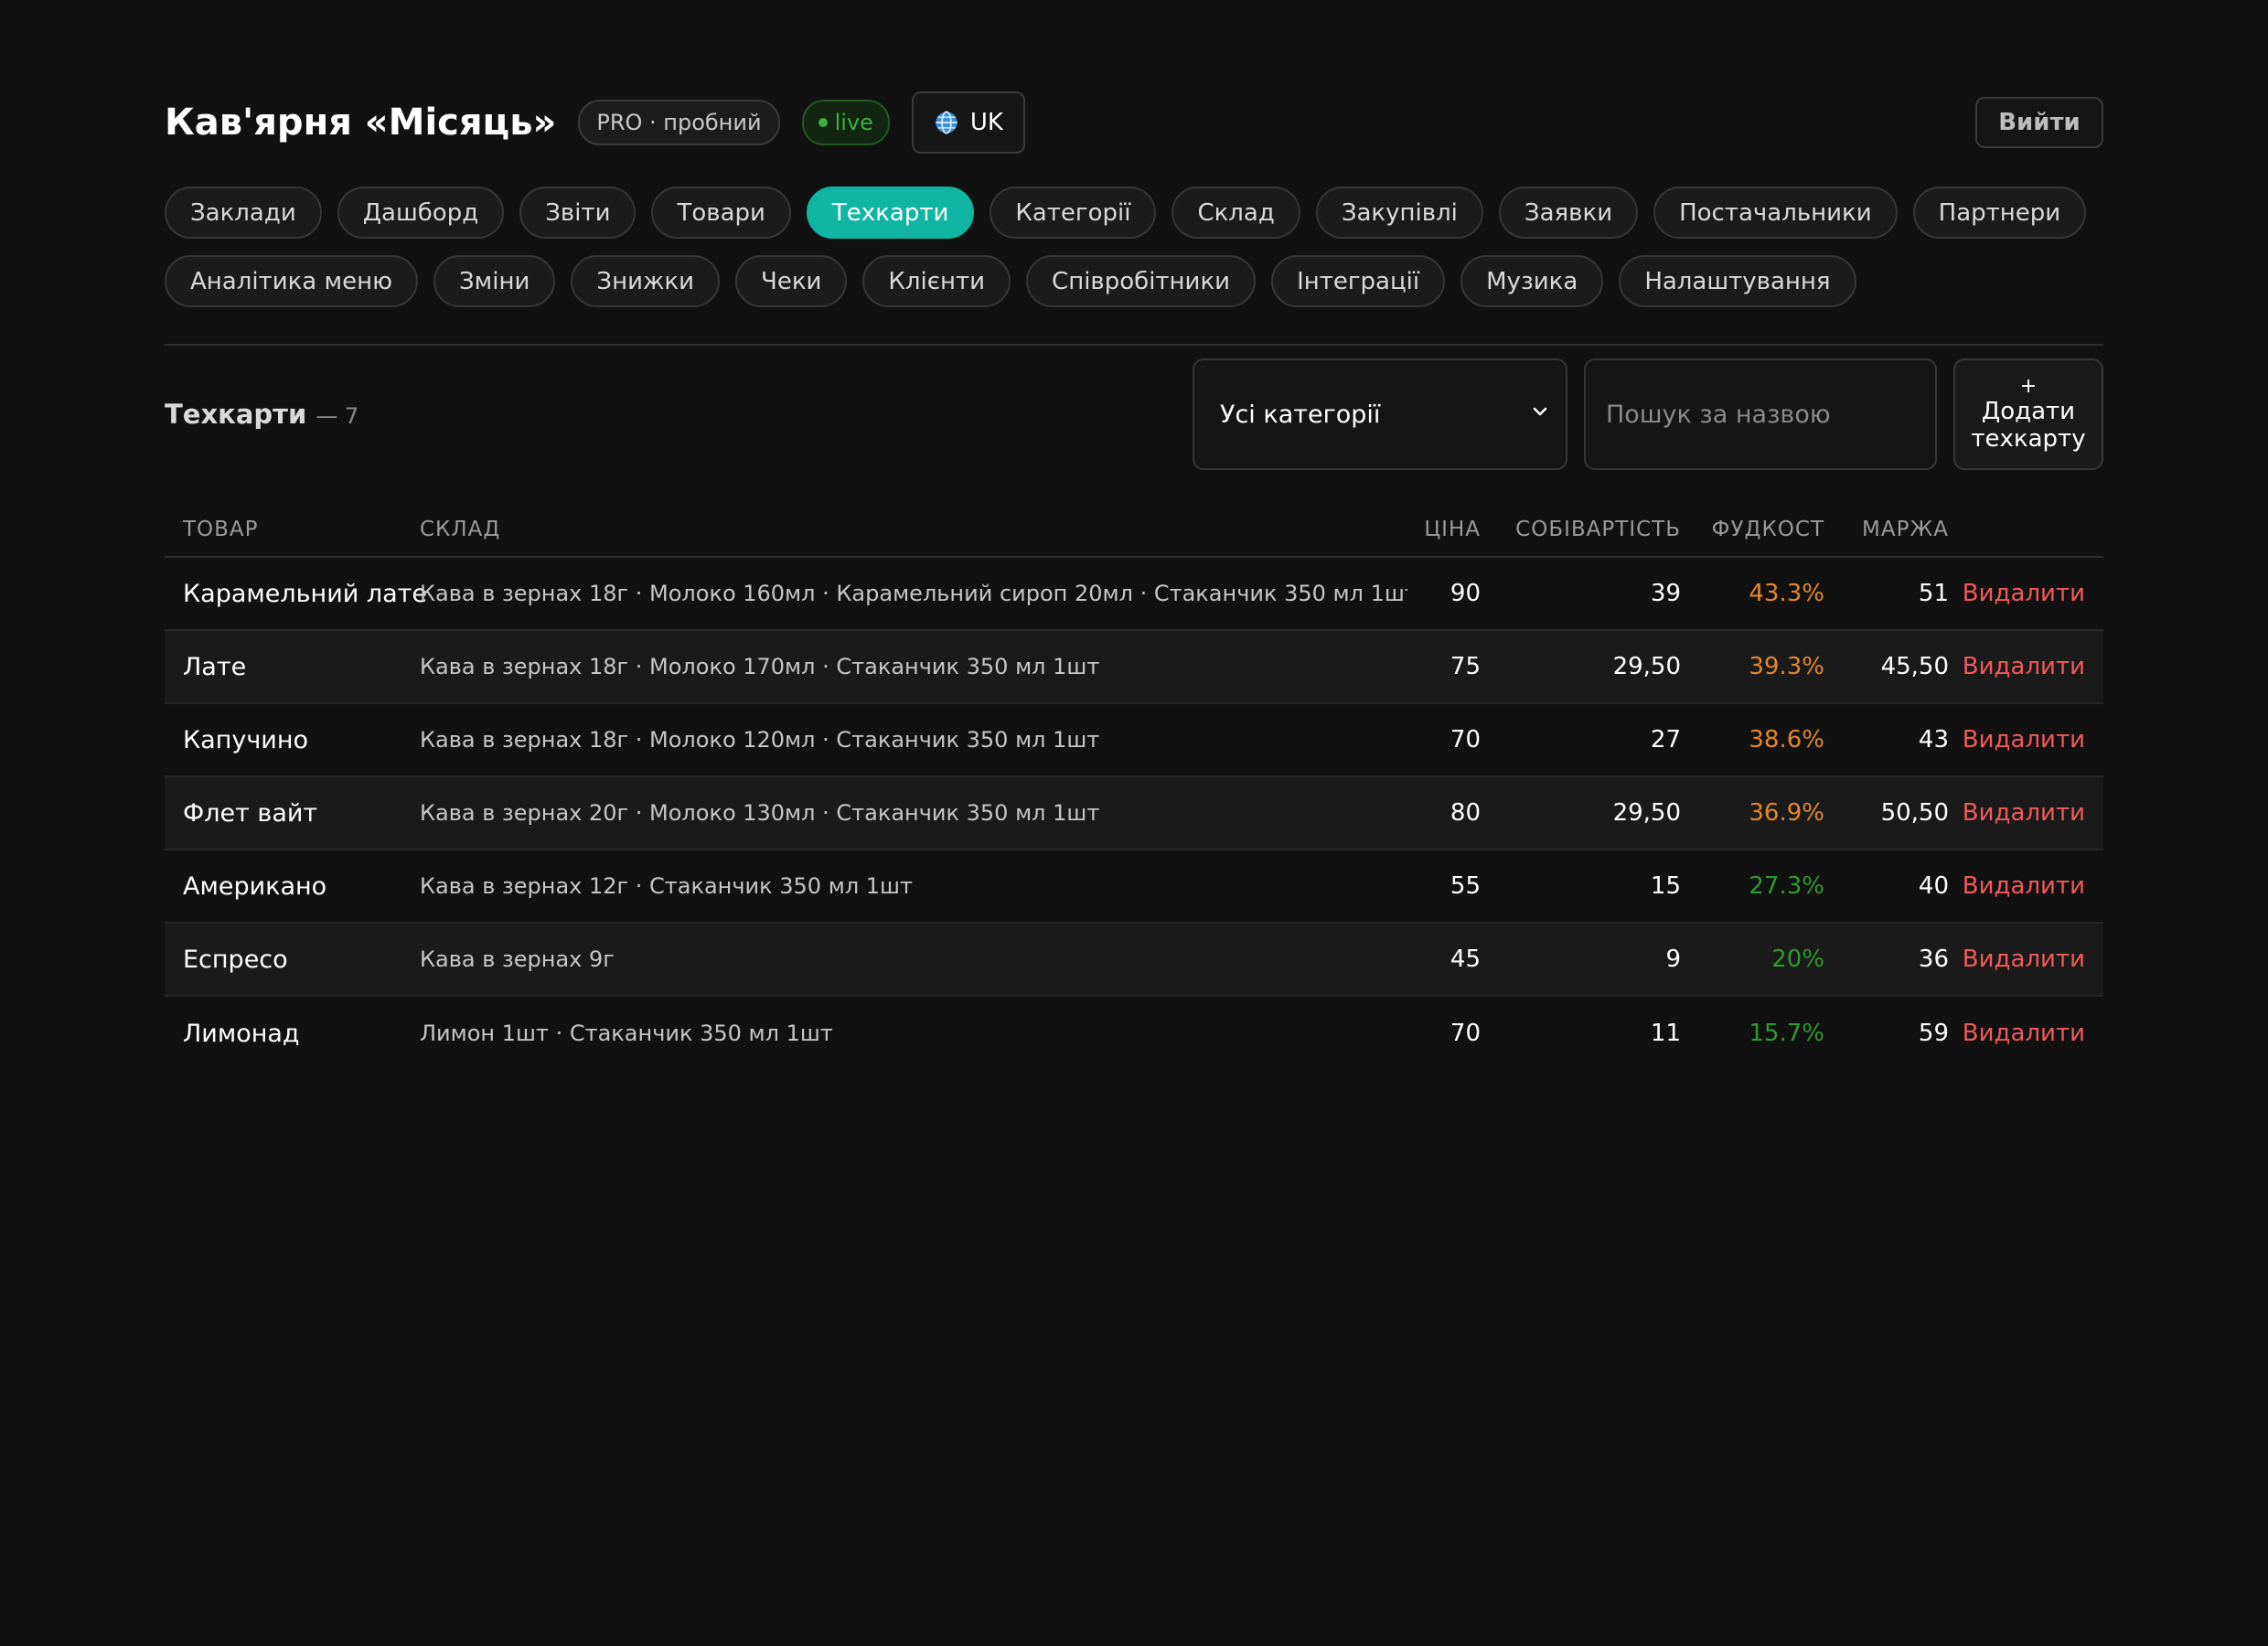  What do you see at coordinates (1568, 213) in the screenshot?
I see `nav-item: Заявки` at bounding box center [1568, 213].